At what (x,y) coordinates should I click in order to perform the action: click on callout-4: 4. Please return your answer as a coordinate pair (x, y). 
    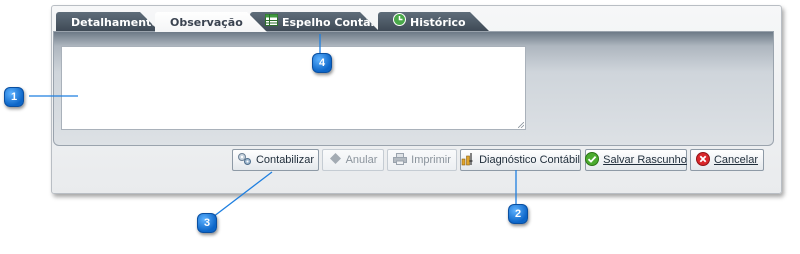
    Looking at the image, I should click on (322, 63).